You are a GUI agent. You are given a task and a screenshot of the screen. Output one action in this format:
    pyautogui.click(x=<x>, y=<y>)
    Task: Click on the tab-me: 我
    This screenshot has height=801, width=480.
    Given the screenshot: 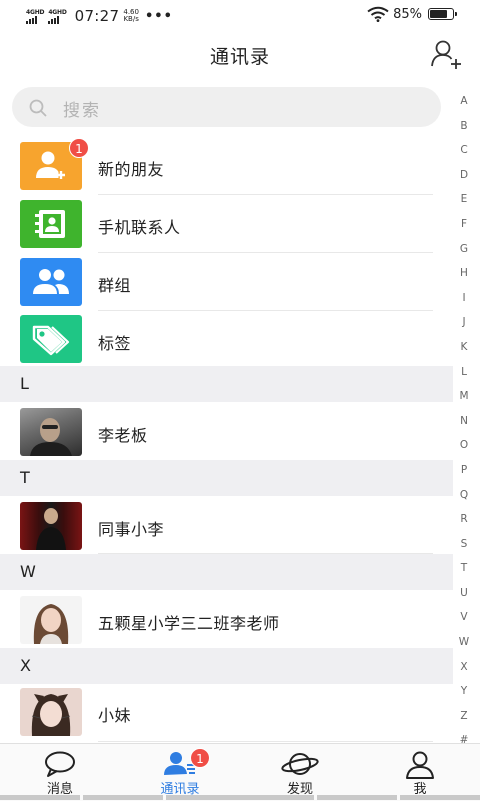 What is the action you would take?
    pyautogui.click(x=420, y=772)
    